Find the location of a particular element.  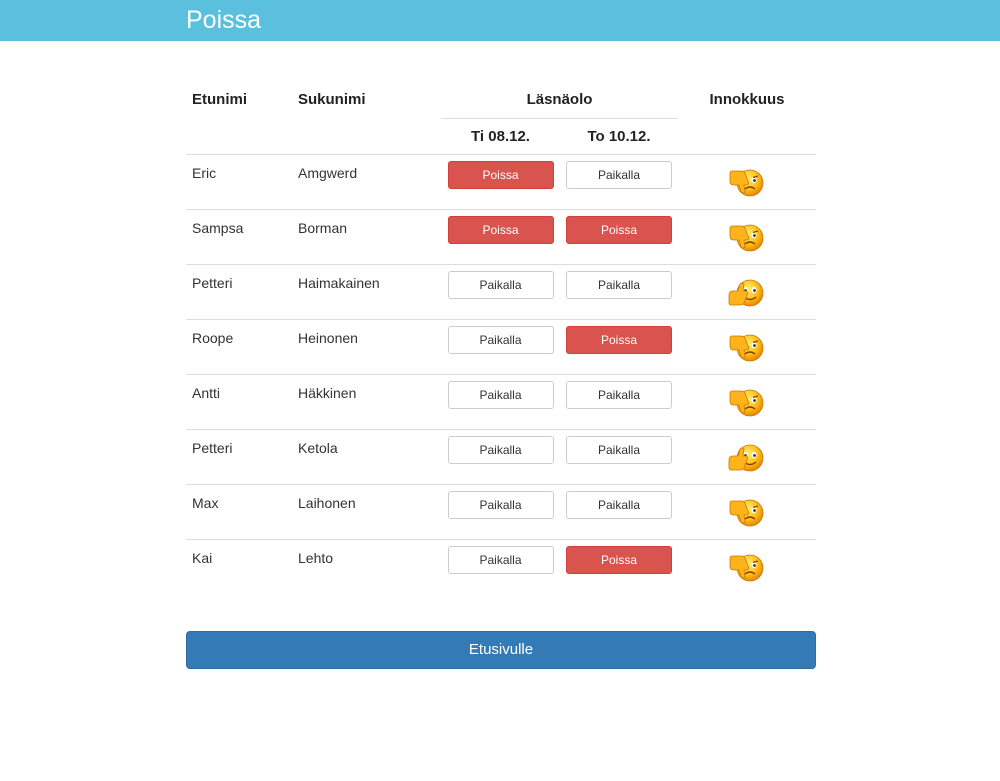

page-title: Poissa is located at coordinates (223, 20).